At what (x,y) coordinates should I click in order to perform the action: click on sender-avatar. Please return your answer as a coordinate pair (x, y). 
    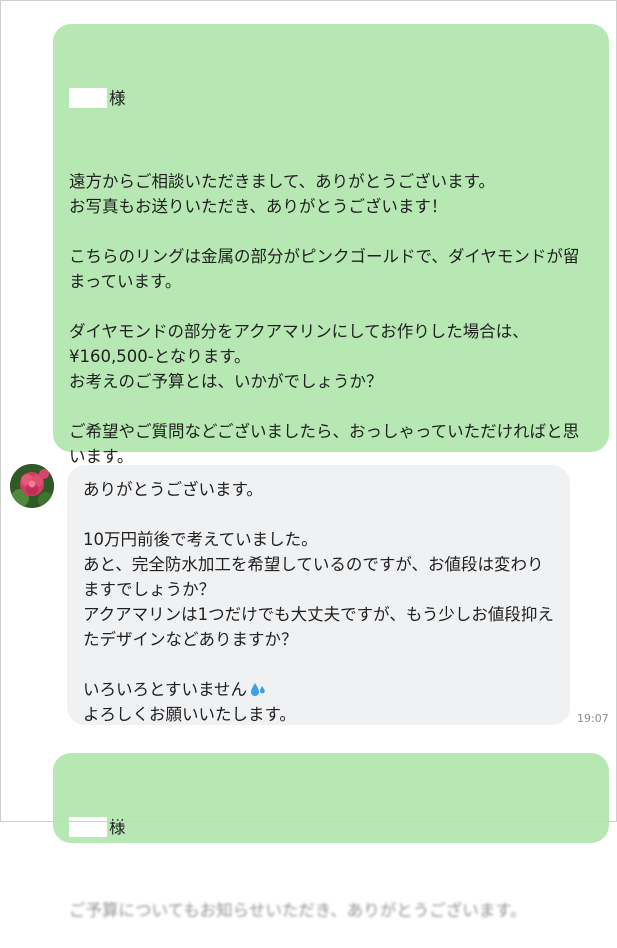
    Looking at the image, I should click on (32, 486).